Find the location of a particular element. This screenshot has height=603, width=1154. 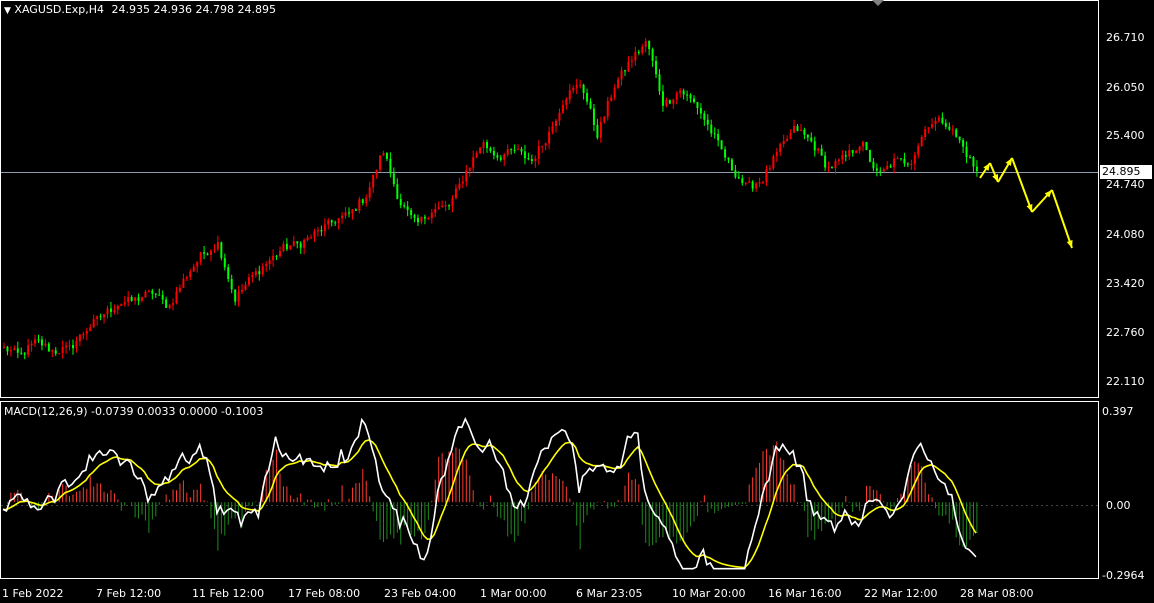

chevron-down-icon: ▼ is located at coordinates (7, 11).